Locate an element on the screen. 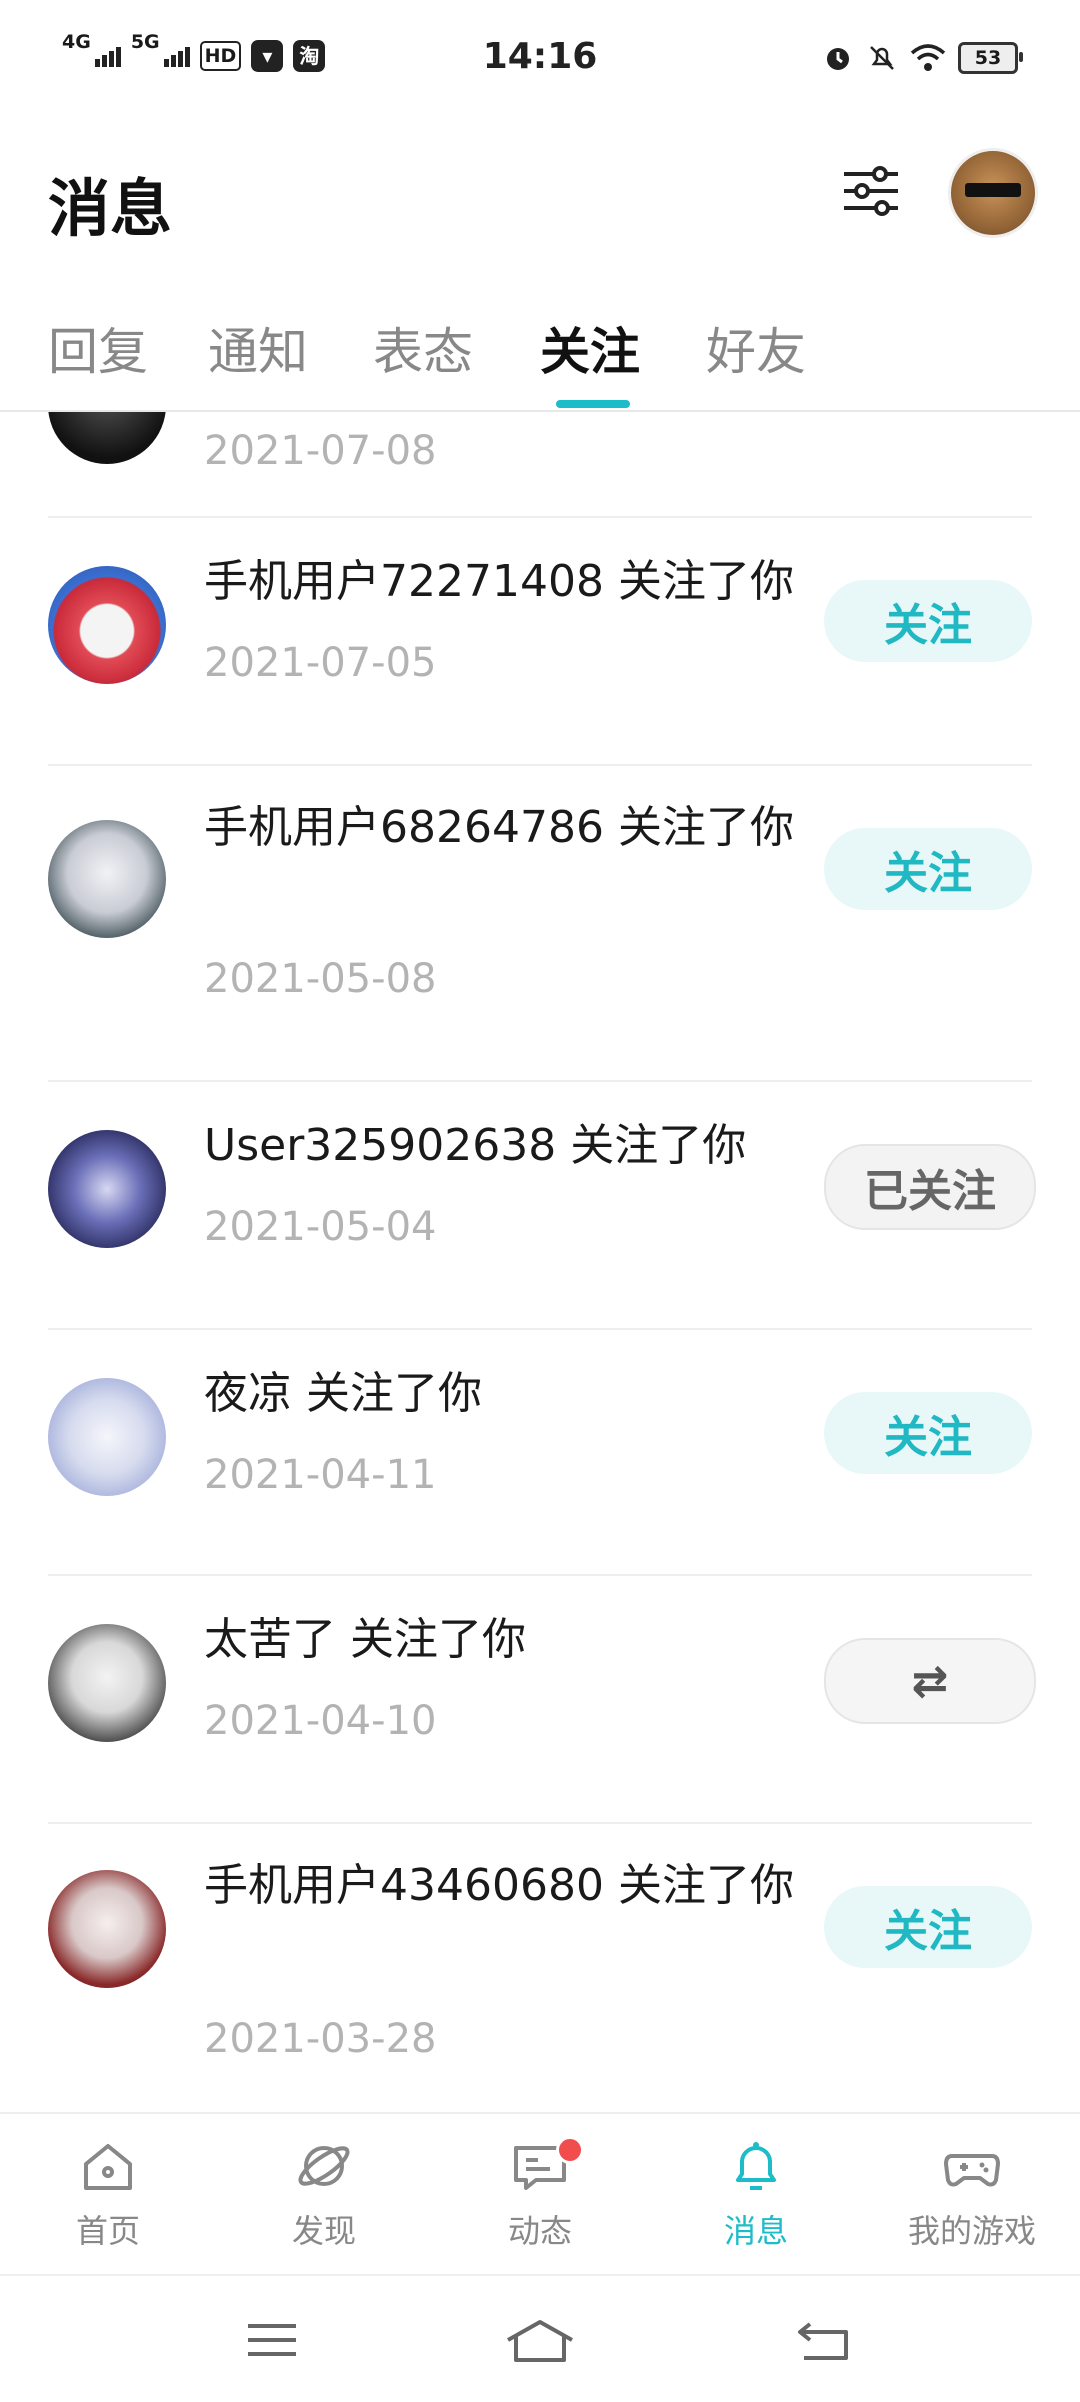 This screenshot has height=2402, width=1080. list-item: 手机用户72271408 关注了你 2021-07-05 关注 is located at coordinates (540, 642).